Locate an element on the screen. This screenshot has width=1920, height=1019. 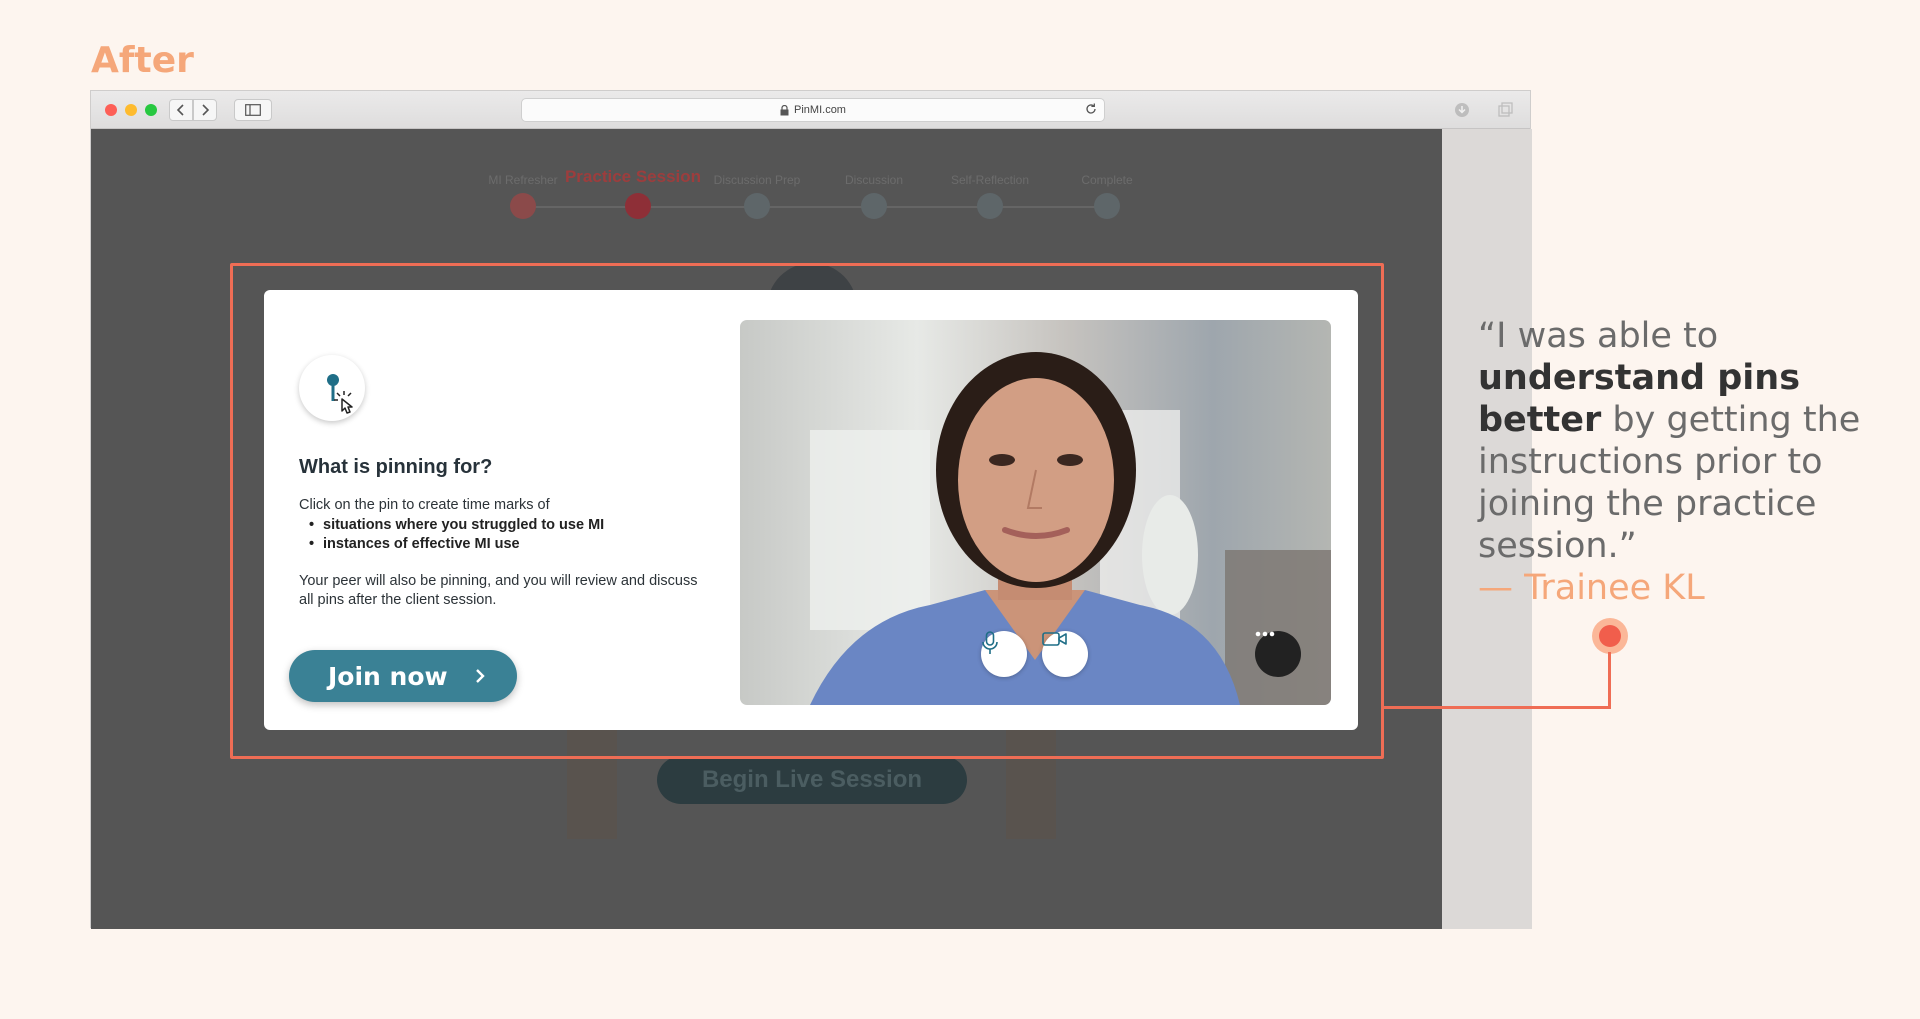
connector-line-vertical is located at coordinates (1609, 680).